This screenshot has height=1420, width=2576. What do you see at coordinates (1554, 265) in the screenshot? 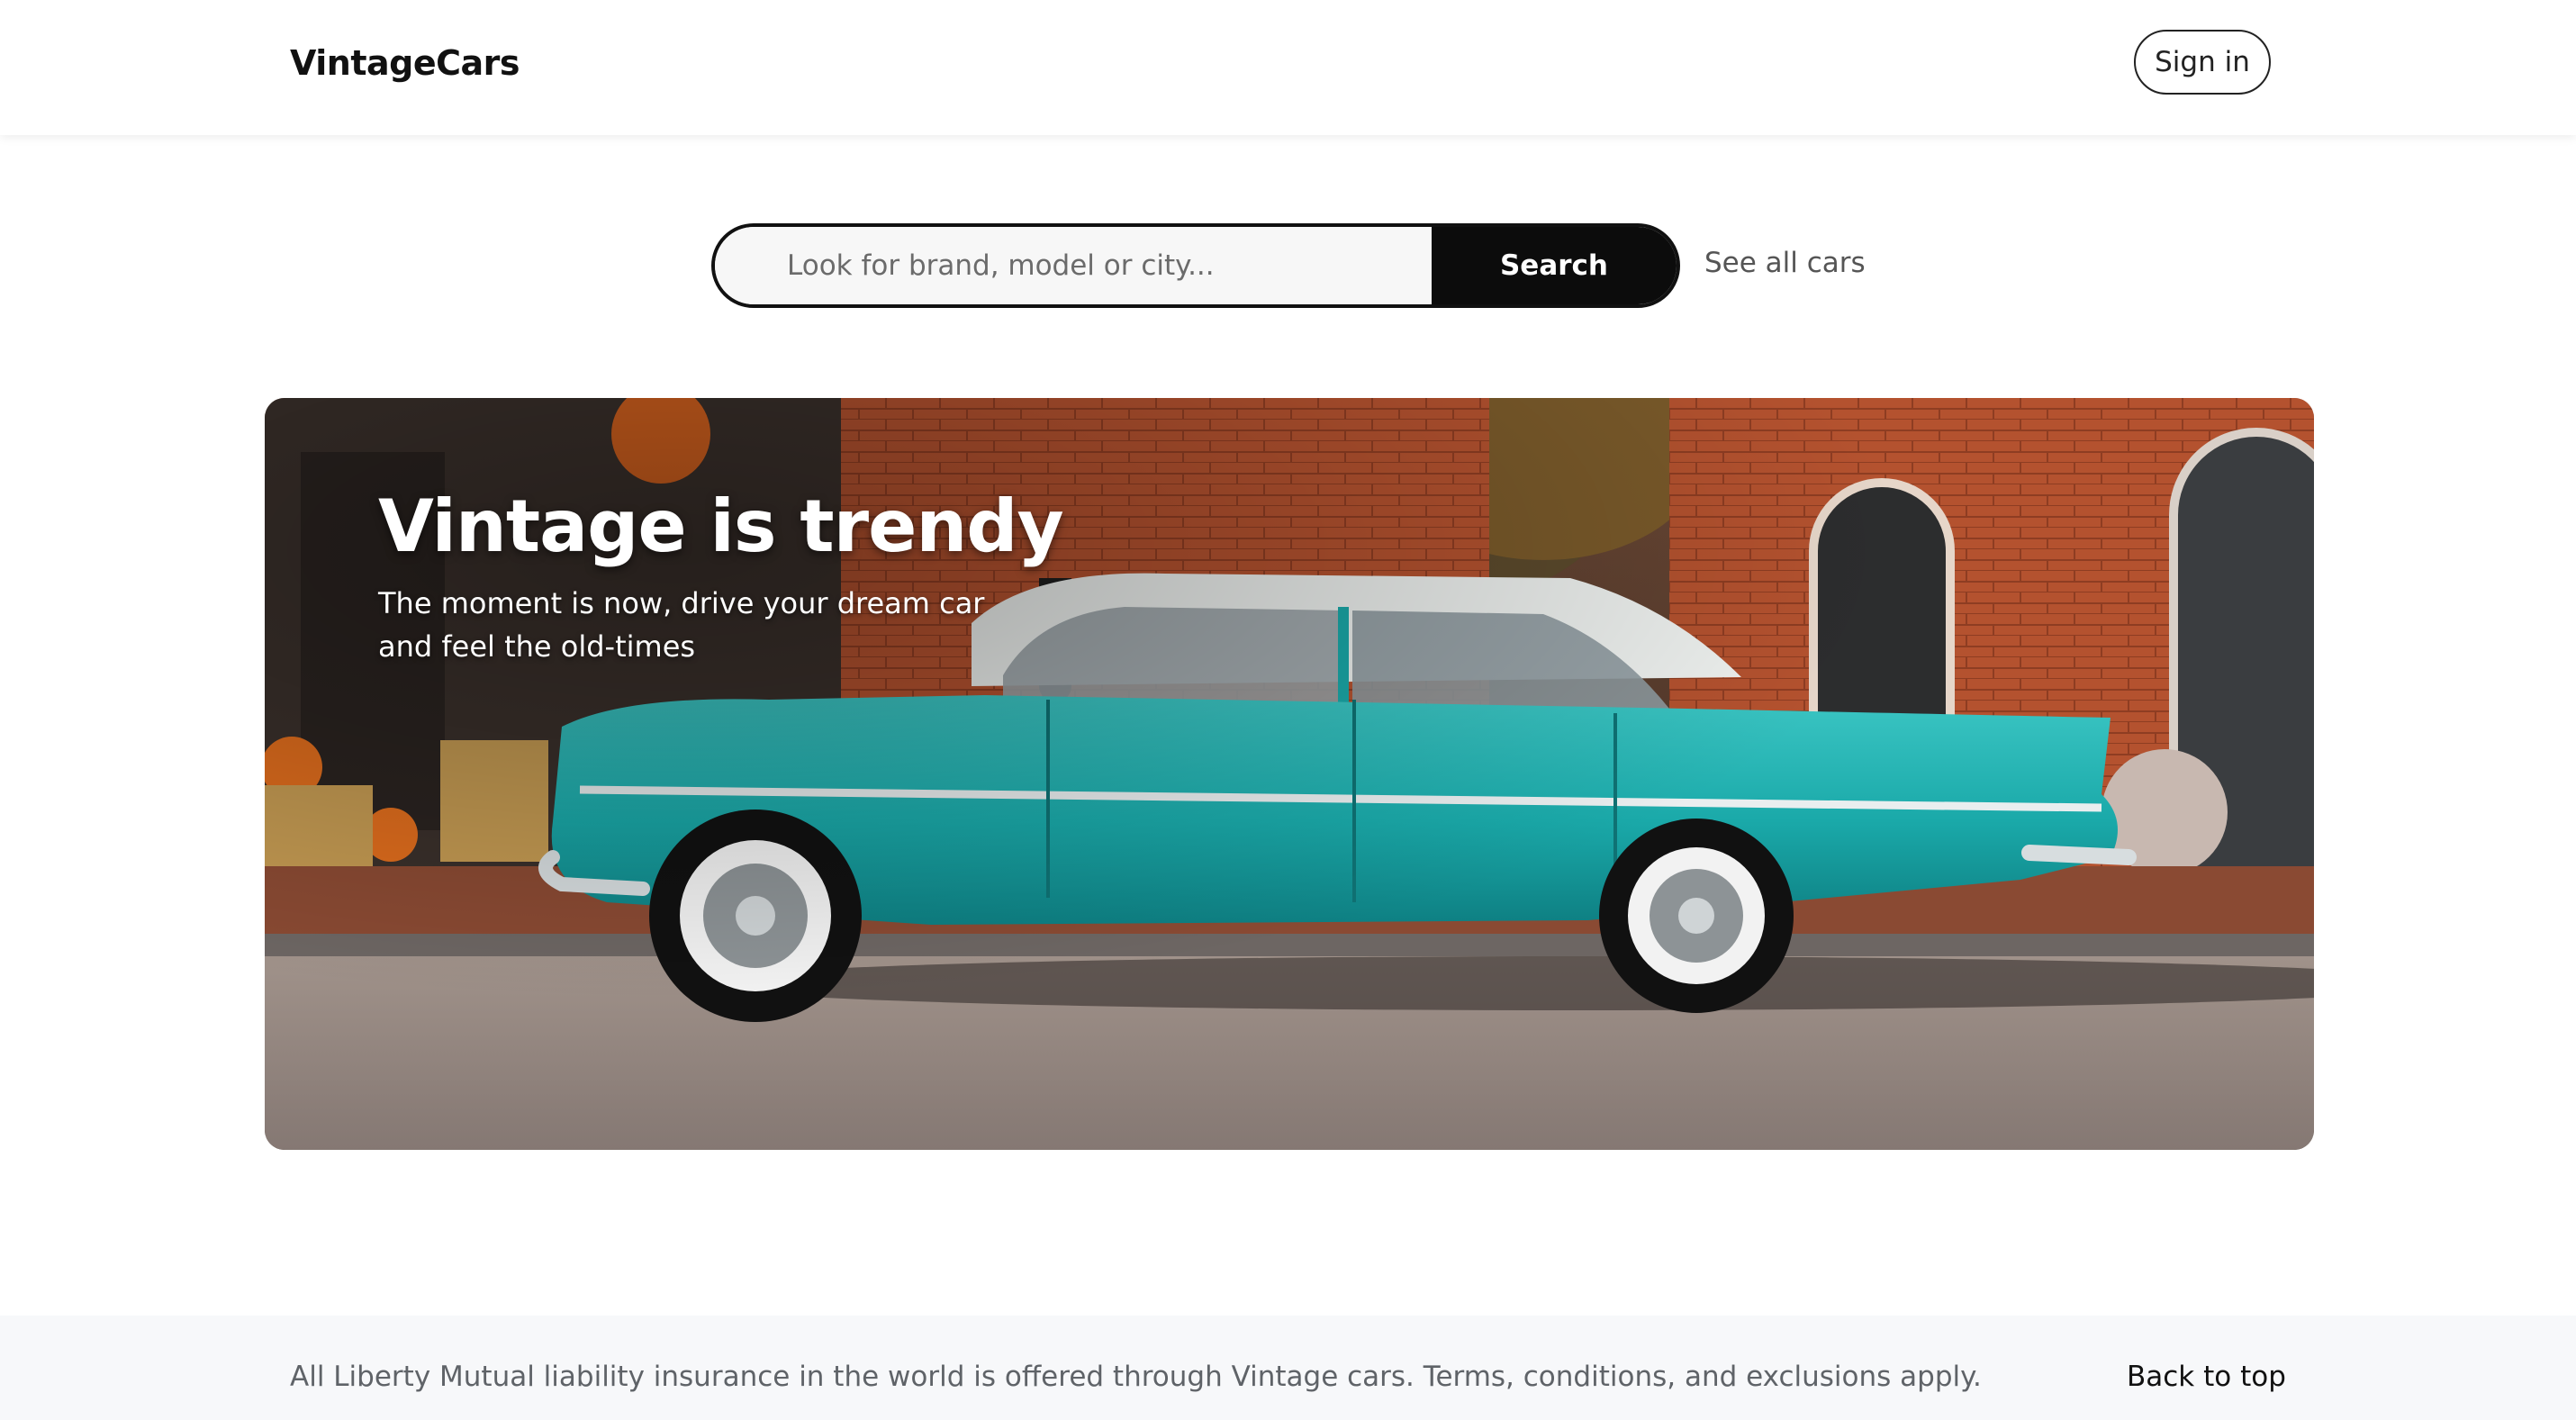
I see `search-button: Search` at bounding box center [1554, 265].